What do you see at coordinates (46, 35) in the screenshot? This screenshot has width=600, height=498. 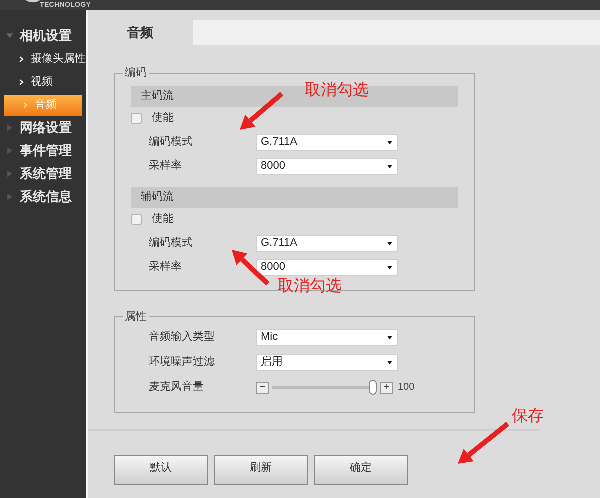 I see `sidebar-item-label: 相机设置` at bounding box center [46, 35].